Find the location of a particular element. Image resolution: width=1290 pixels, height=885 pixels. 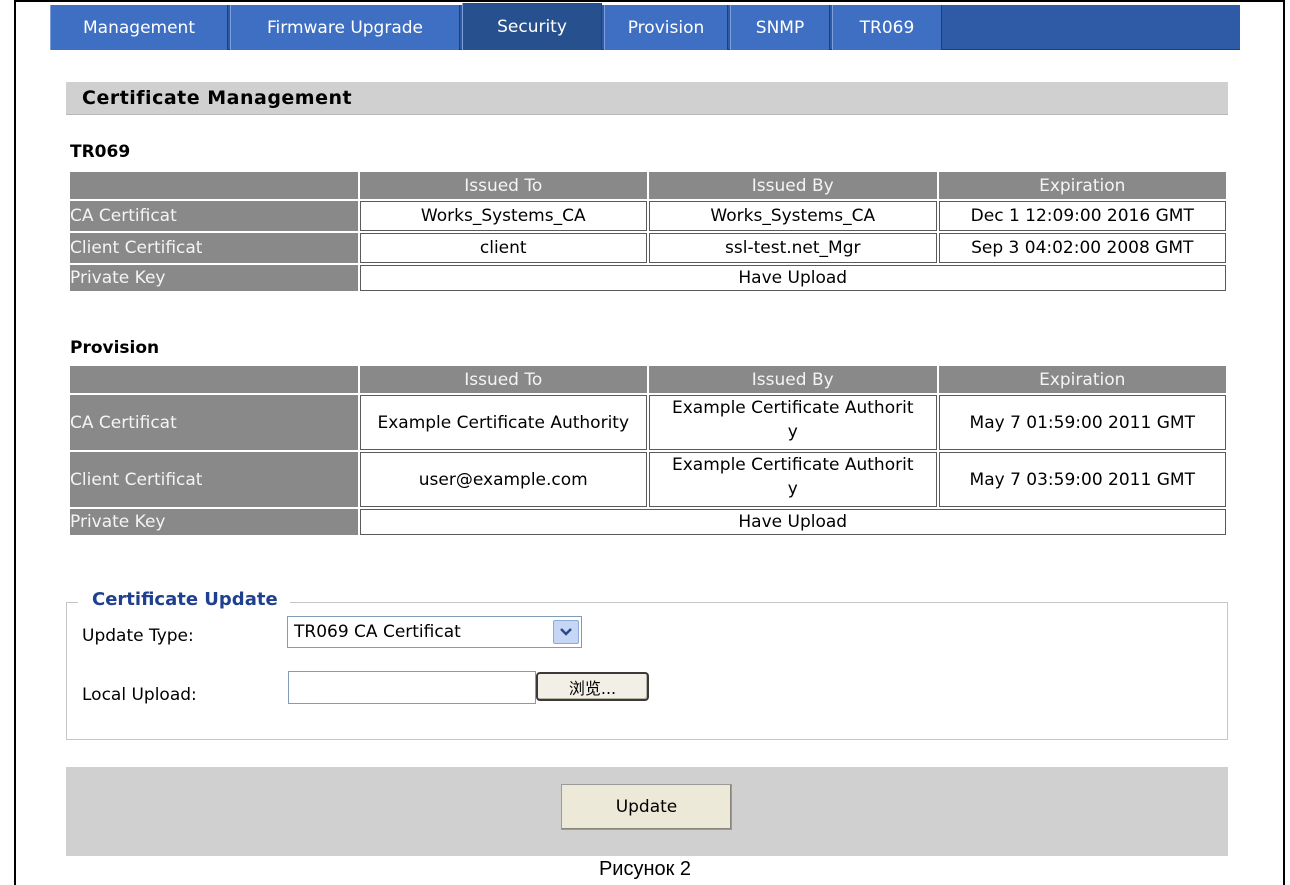

local-upload-input is located at coordinates (412, 687).